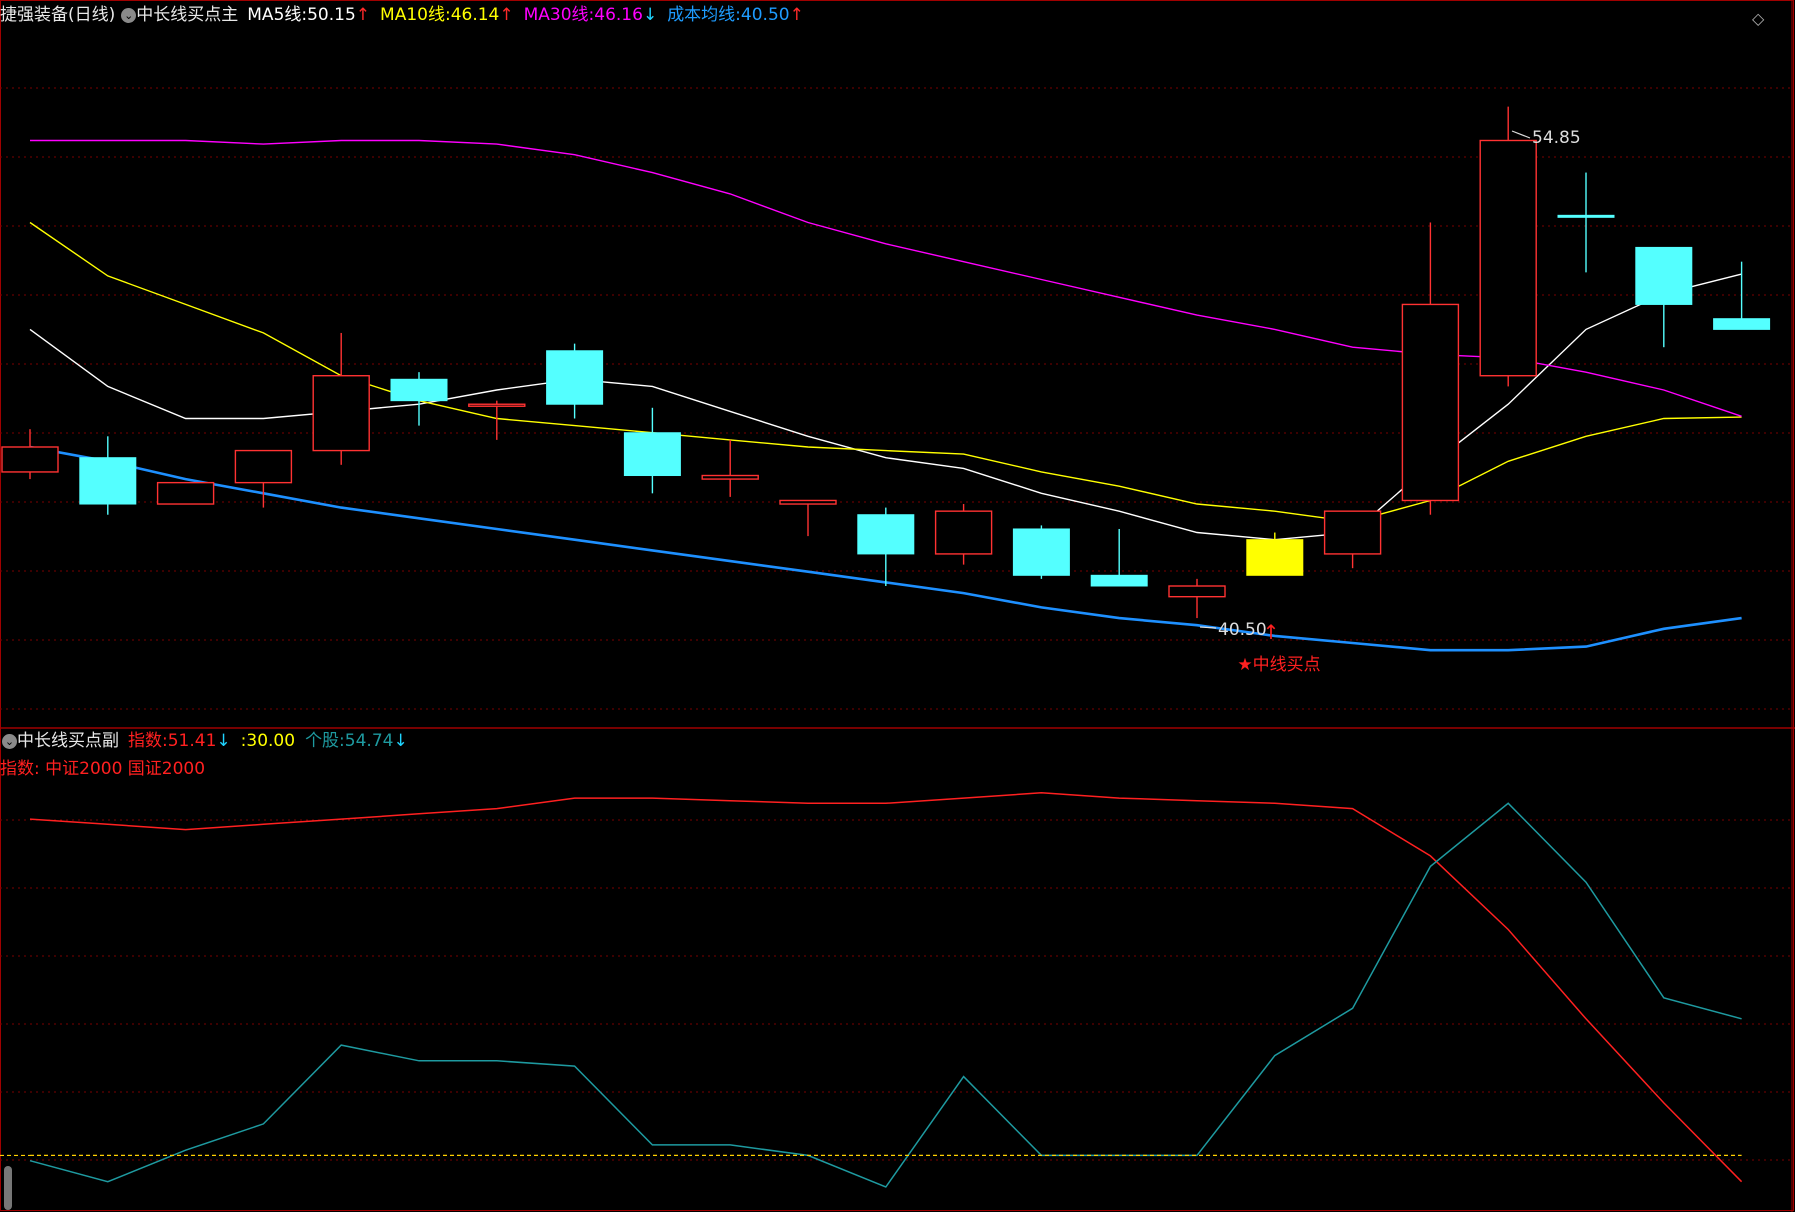 The height and width of the screenshot is (1212, 1795). What do you see at coordinates (103, 769) in the screenshot?
I see `index-note: 指数: 中证2000 国证2000` at bounding box center [103, 769].